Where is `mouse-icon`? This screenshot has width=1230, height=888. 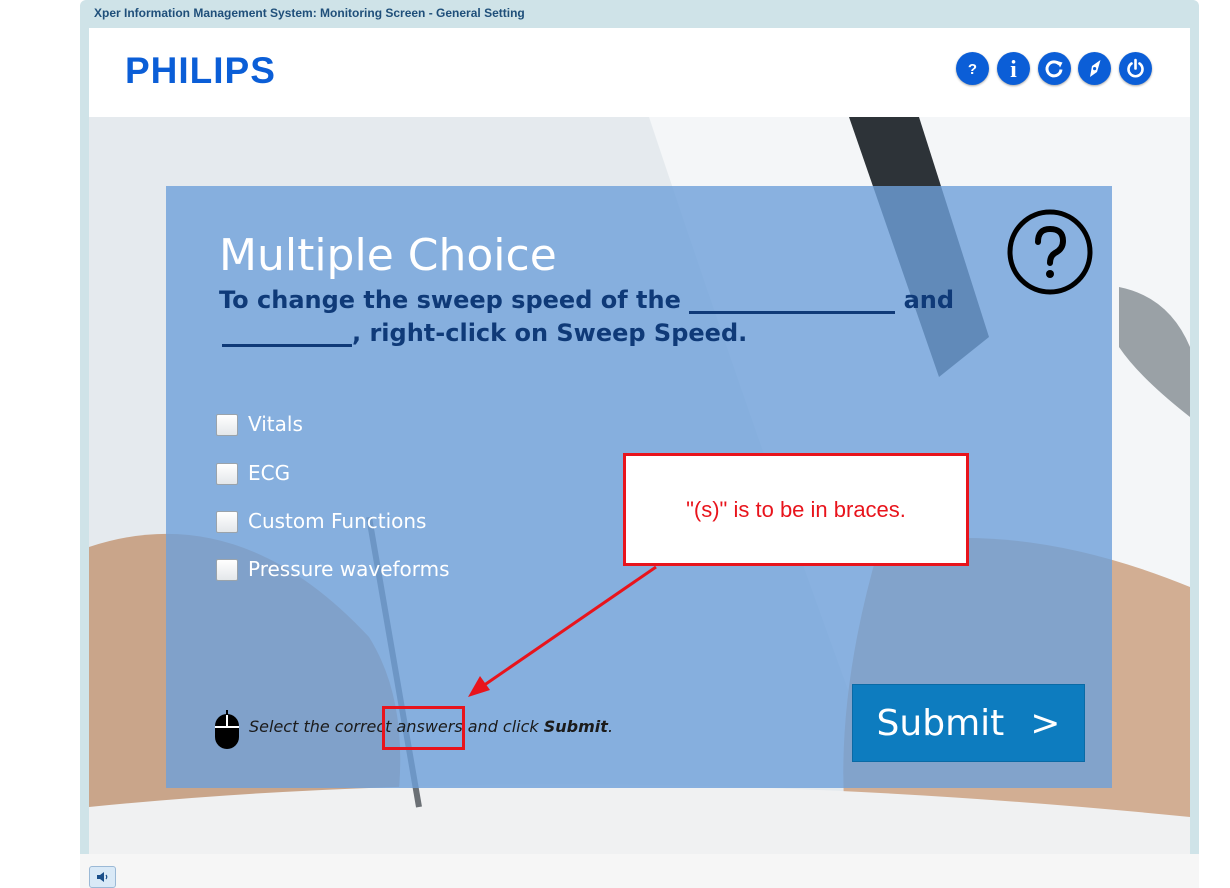
mouse-icon is located at coordinates (227, 729).